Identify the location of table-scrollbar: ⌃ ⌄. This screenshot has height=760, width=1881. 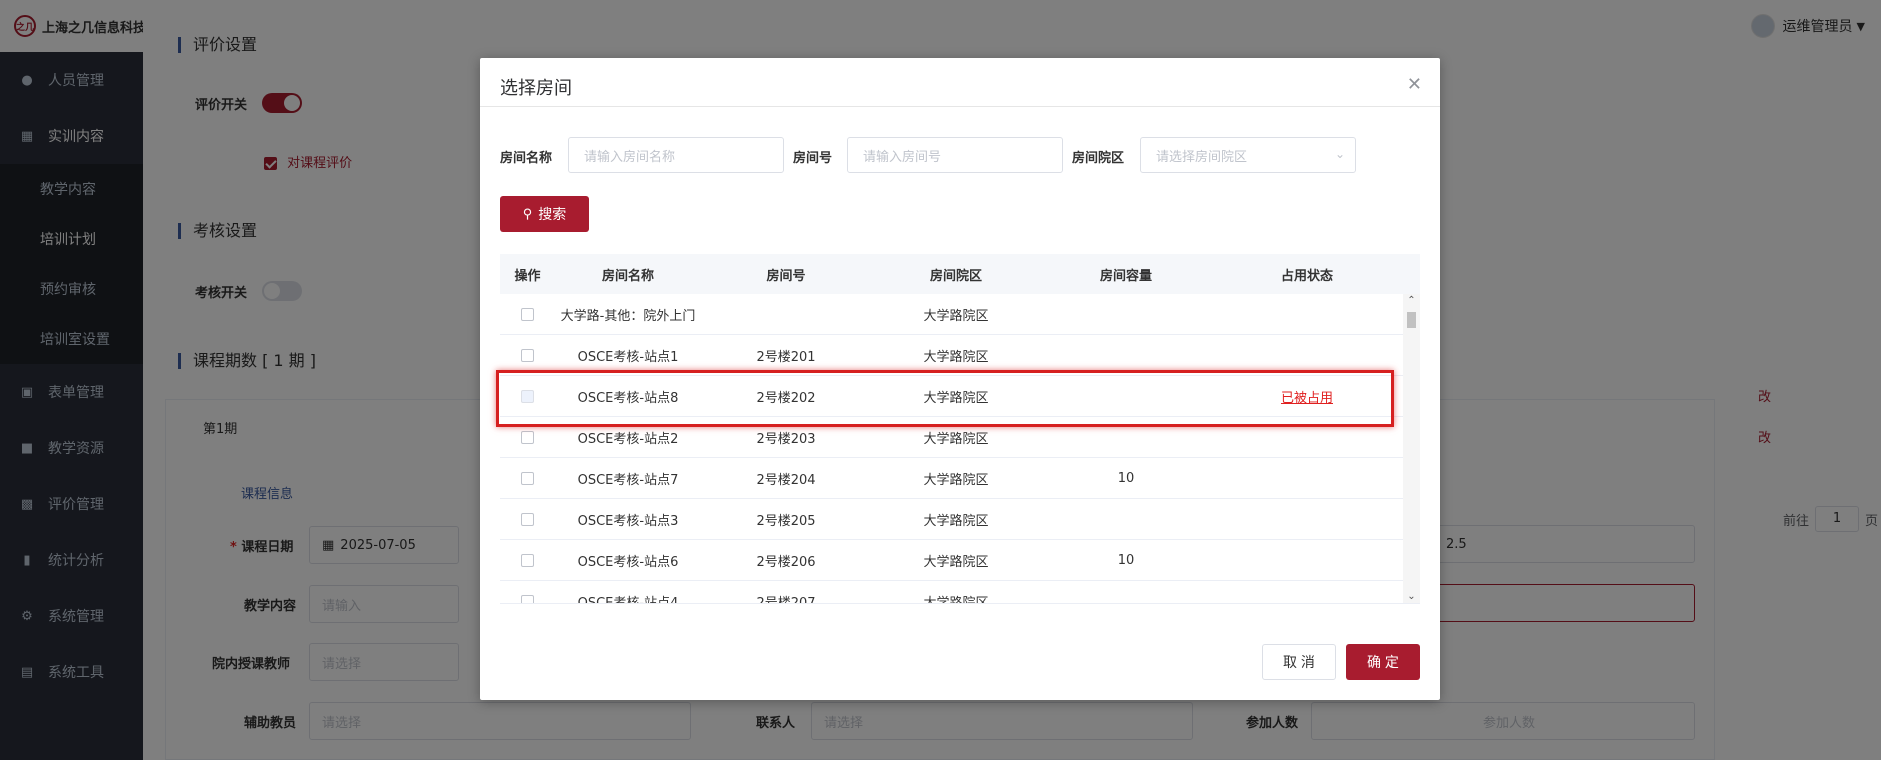
(1411, 448).